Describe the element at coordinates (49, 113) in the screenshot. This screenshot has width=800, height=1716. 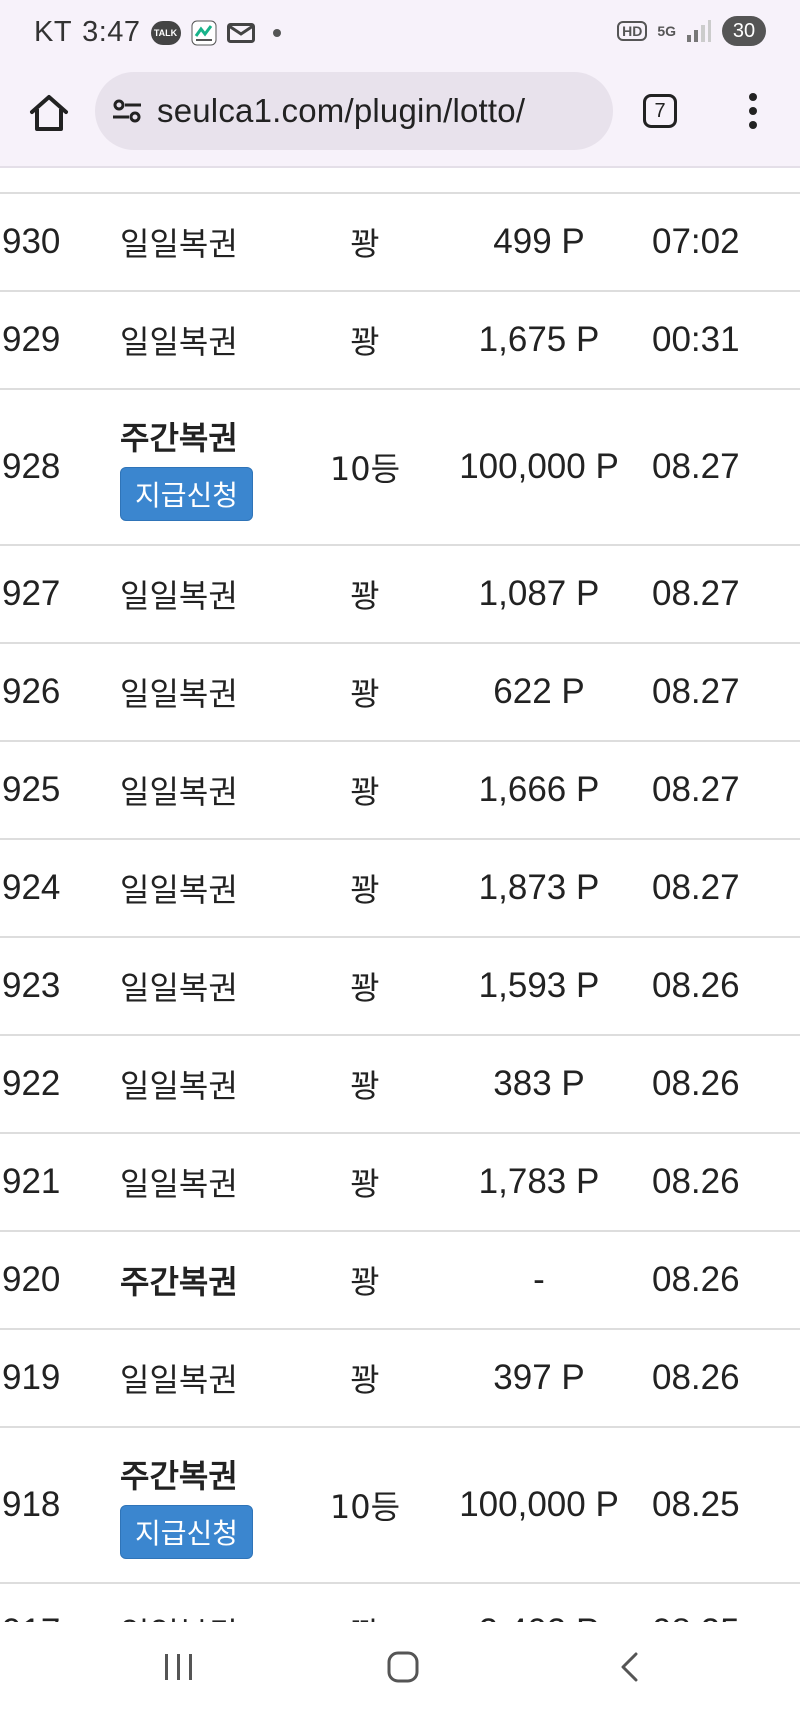
I see `home-icon` at that location.